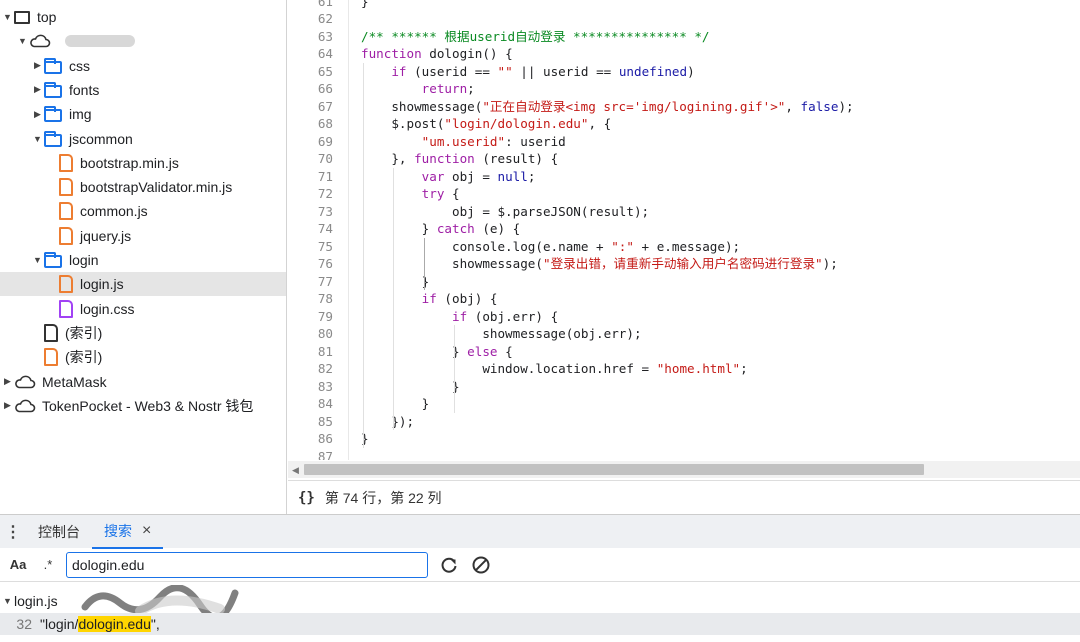  What do you see at coordinates (310, 194) in the screenshot?
I see `line-number: 72` at bounding box center [310, 194].